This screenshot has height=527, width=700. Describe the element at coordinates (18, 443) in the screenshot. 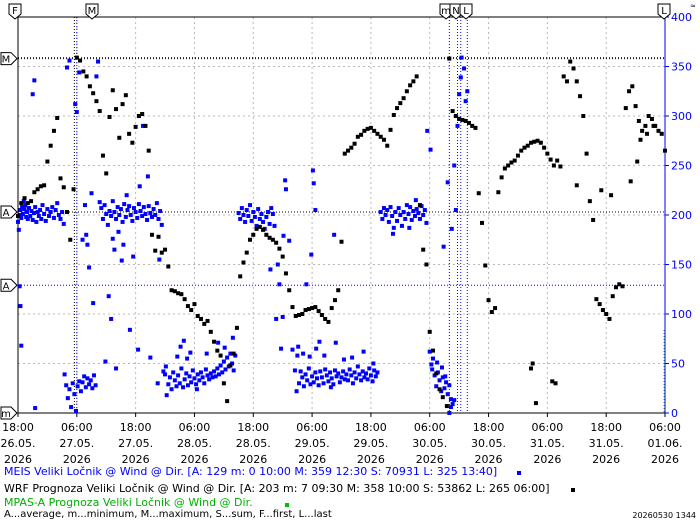

I see `x-tick-label: 26.05.` at that location.